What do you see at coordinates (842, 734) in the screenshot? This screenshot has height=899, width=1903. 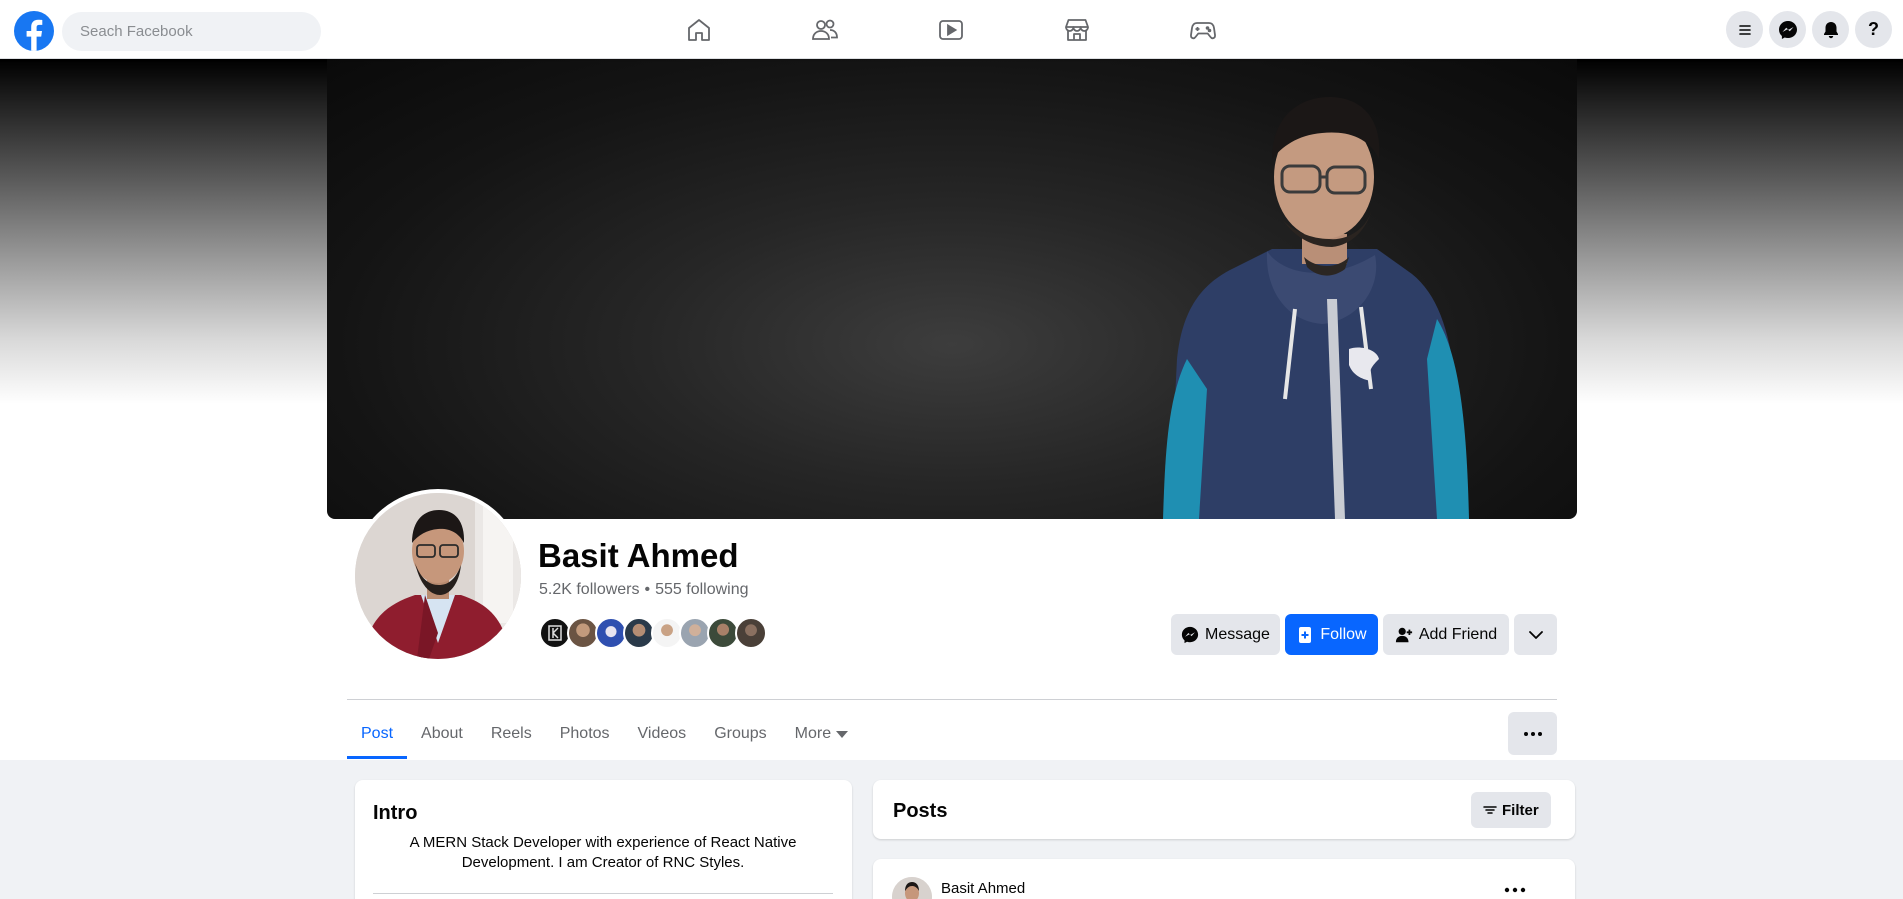 I see `caret-down-icon` at bounding box center [842, 734].